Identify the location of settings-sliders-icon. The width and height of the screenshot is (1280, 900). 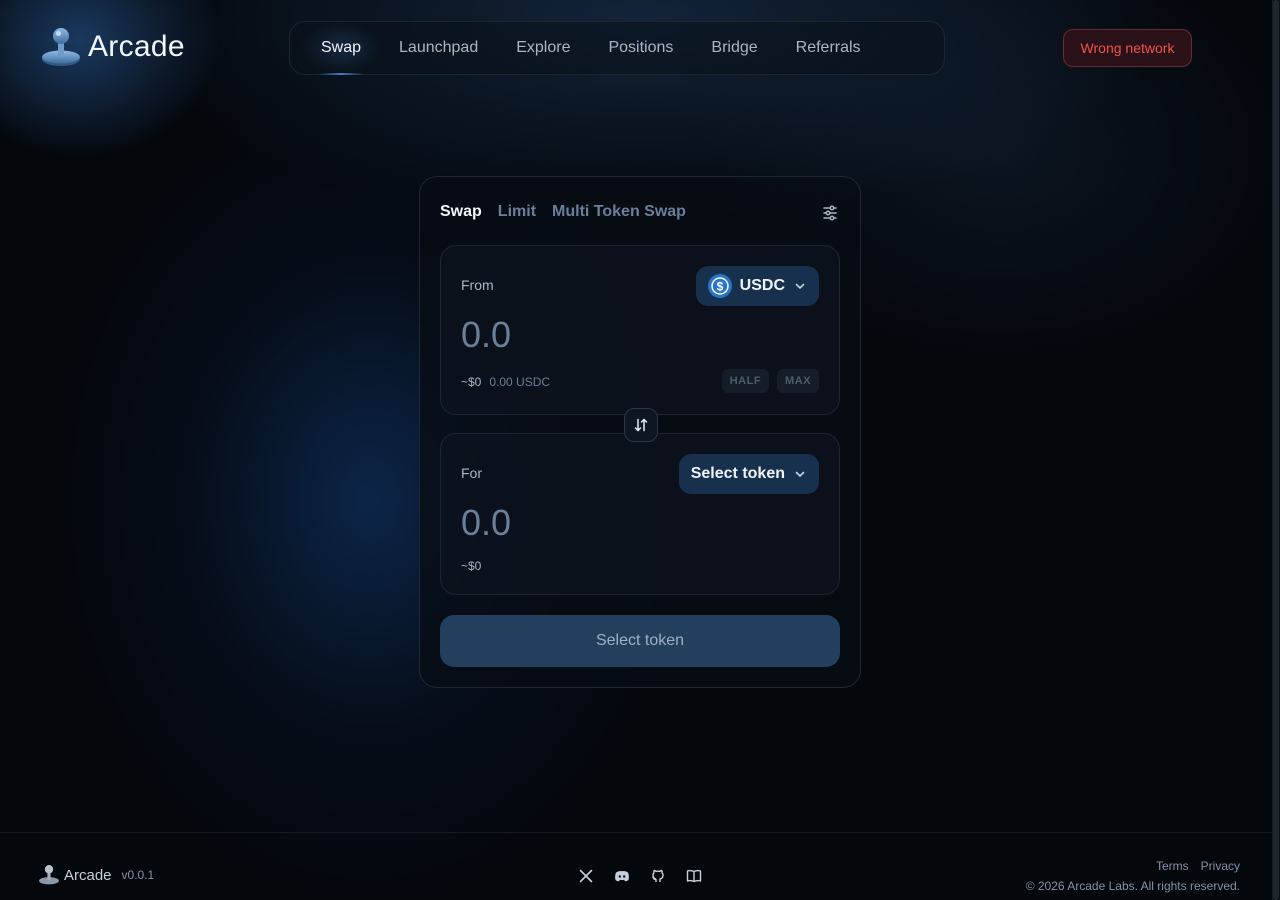
(830, 213).